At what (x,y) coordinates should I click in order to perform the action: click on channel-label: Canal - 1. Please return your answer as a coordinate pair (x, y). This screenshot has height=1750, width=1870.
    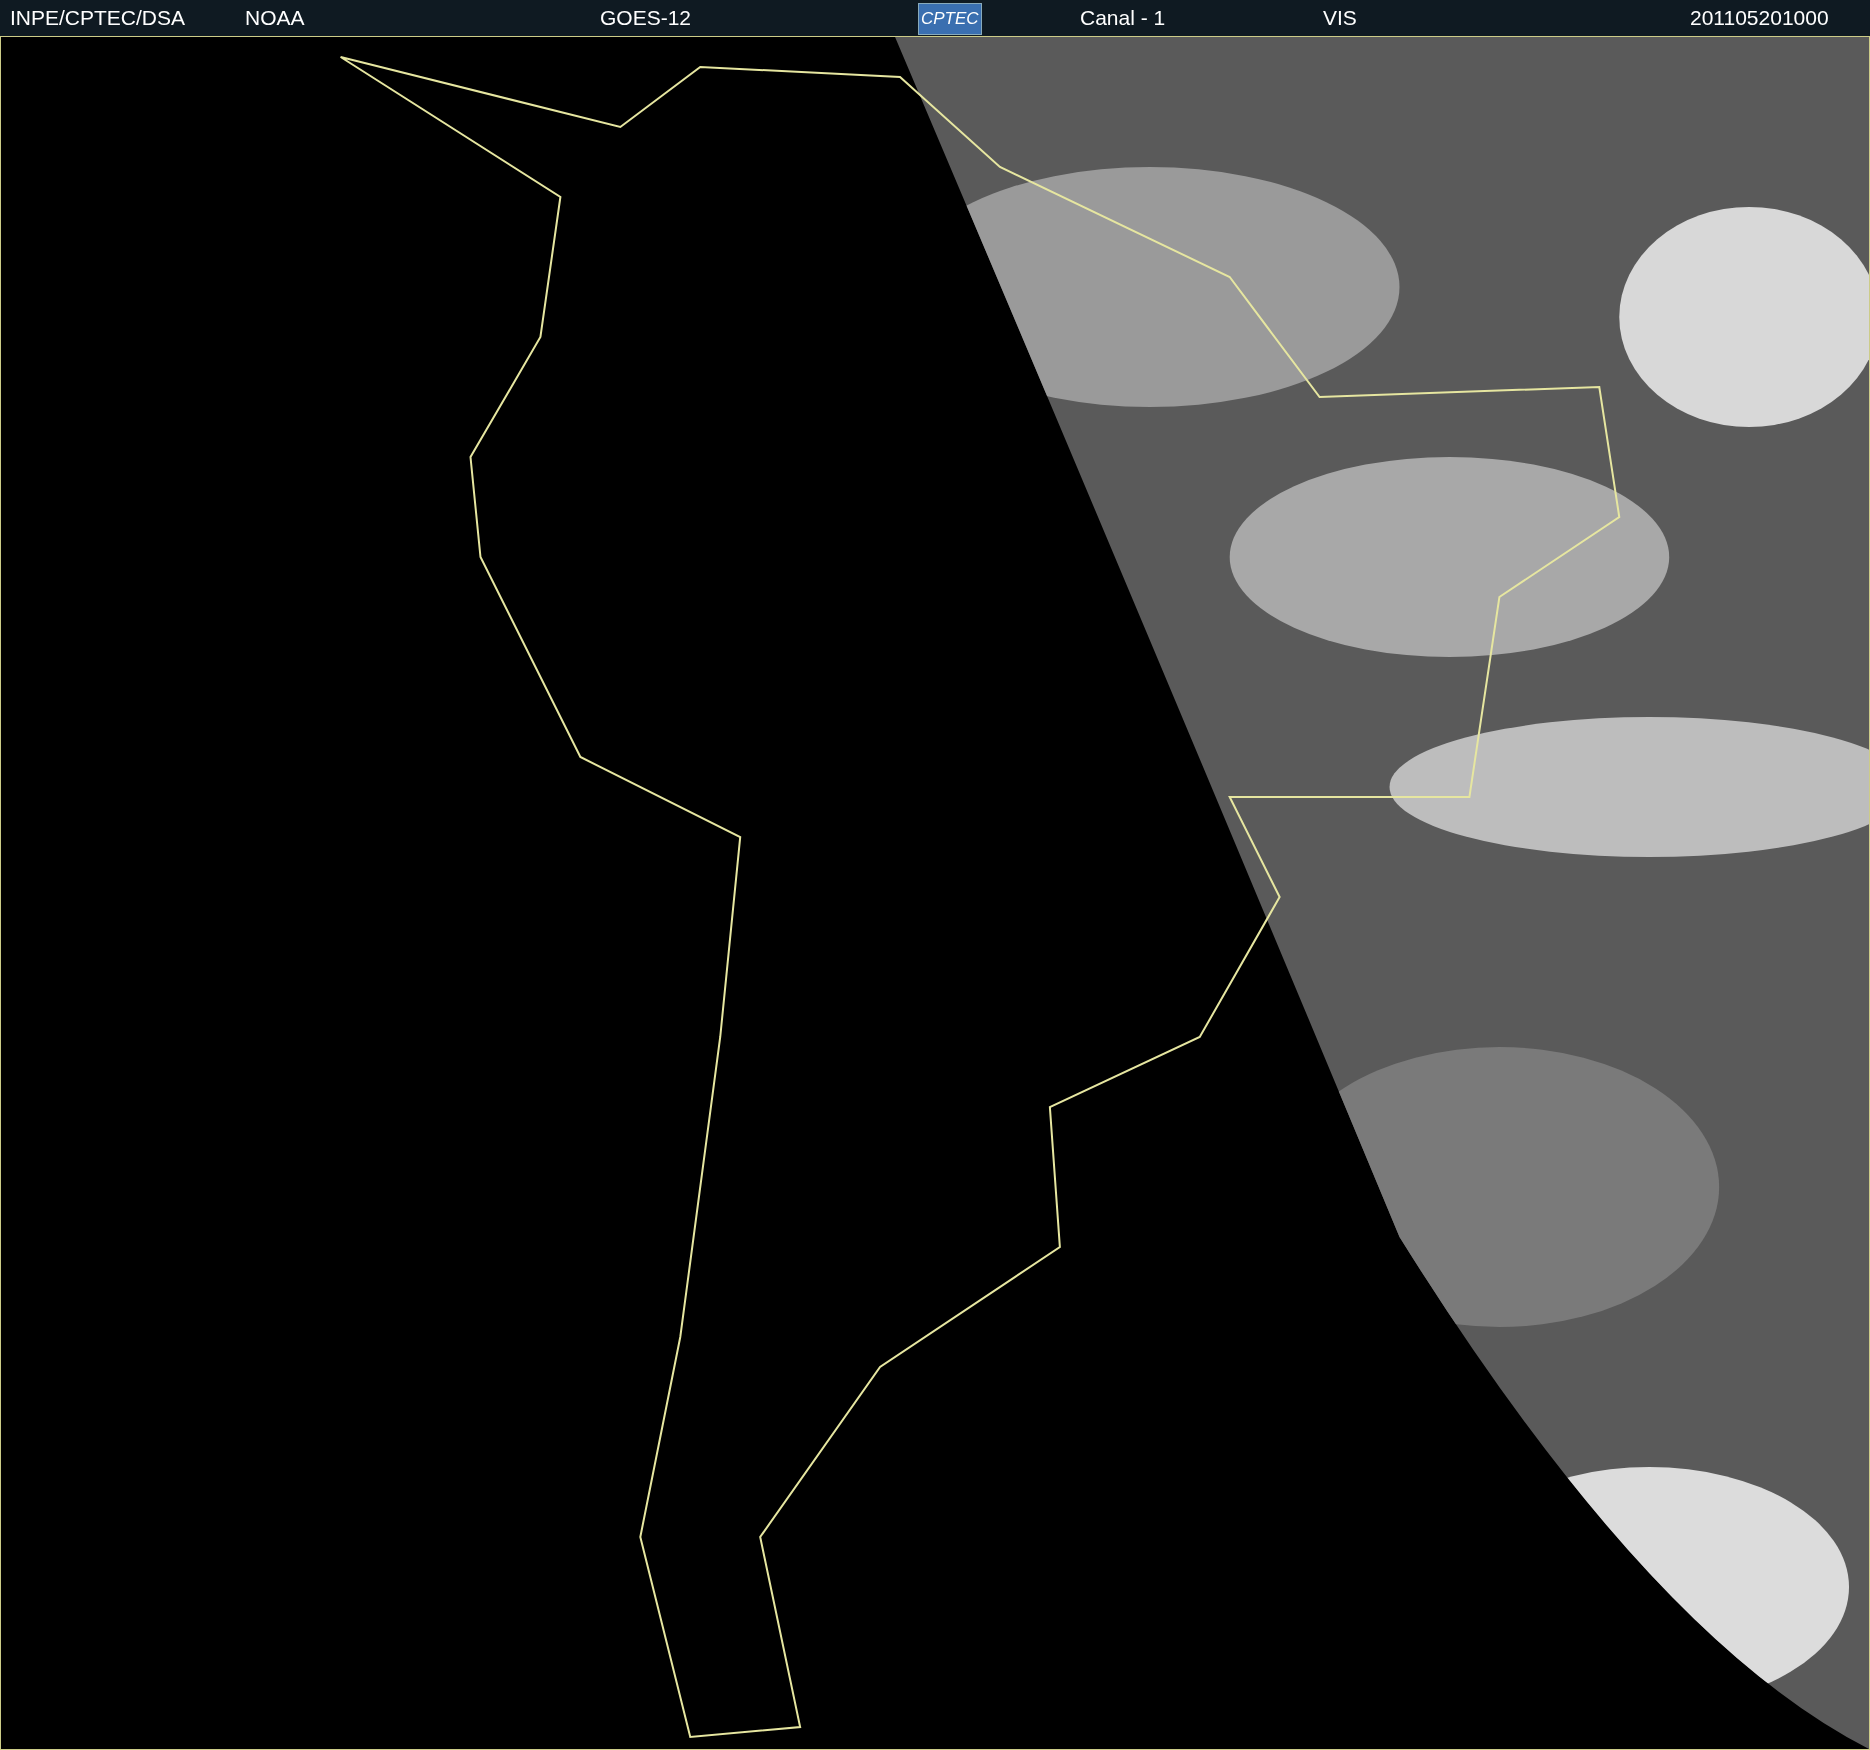
    Looking at the image, I should click on (1123, 18).